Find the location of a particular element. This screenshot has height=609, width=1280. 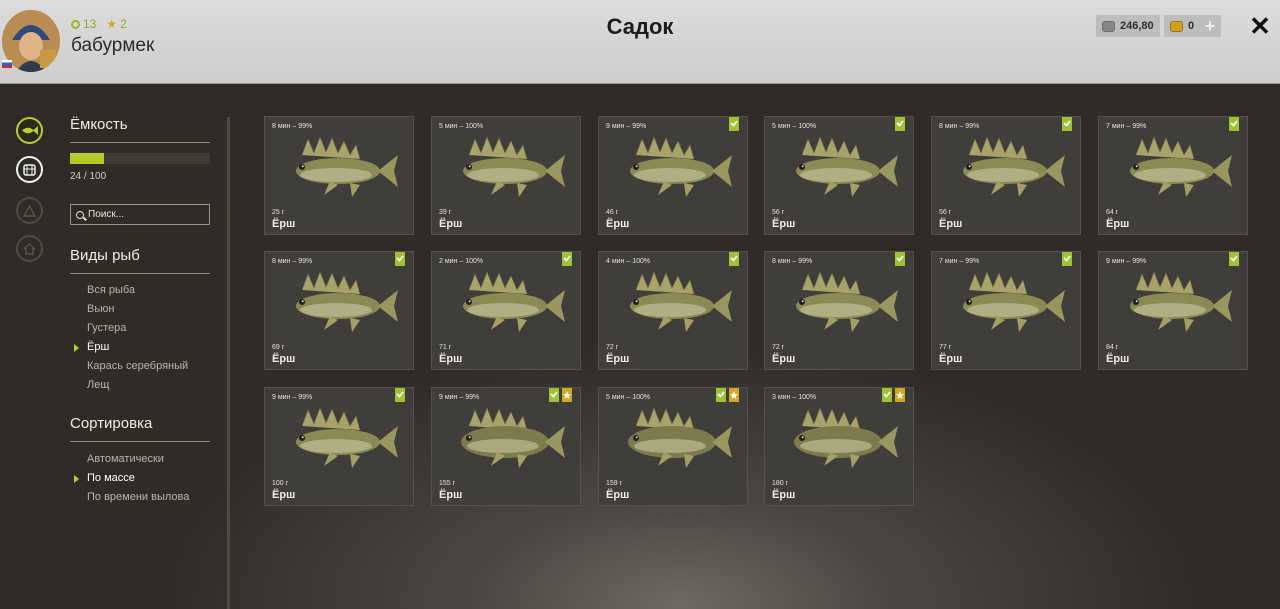

catch-time: 3 мин – 100% is located at coordinates (794, 397).